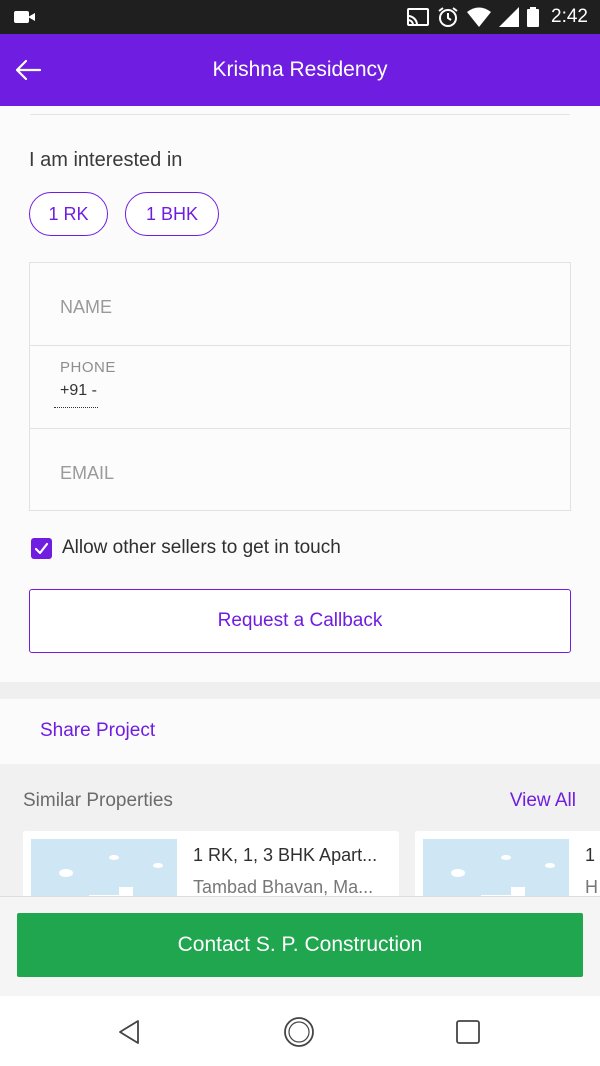  Describe the element at coordinates (300, 690) in the screenshot. I see `section-divider` at that location.